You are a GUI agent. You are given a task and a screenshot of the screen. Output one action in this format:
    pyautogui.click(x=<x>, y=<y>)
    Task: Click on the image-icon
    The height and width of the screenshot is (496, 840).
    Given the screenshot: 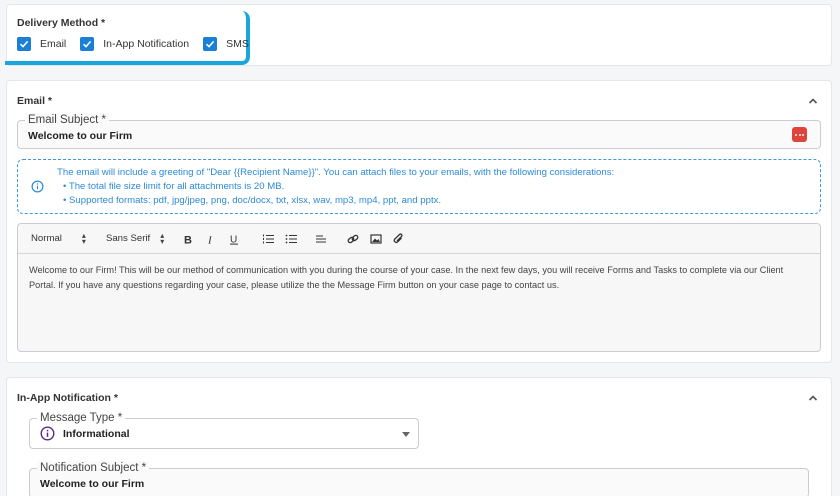 What is the action you would take?
    pyautogui.click(x=376, y=239)
    